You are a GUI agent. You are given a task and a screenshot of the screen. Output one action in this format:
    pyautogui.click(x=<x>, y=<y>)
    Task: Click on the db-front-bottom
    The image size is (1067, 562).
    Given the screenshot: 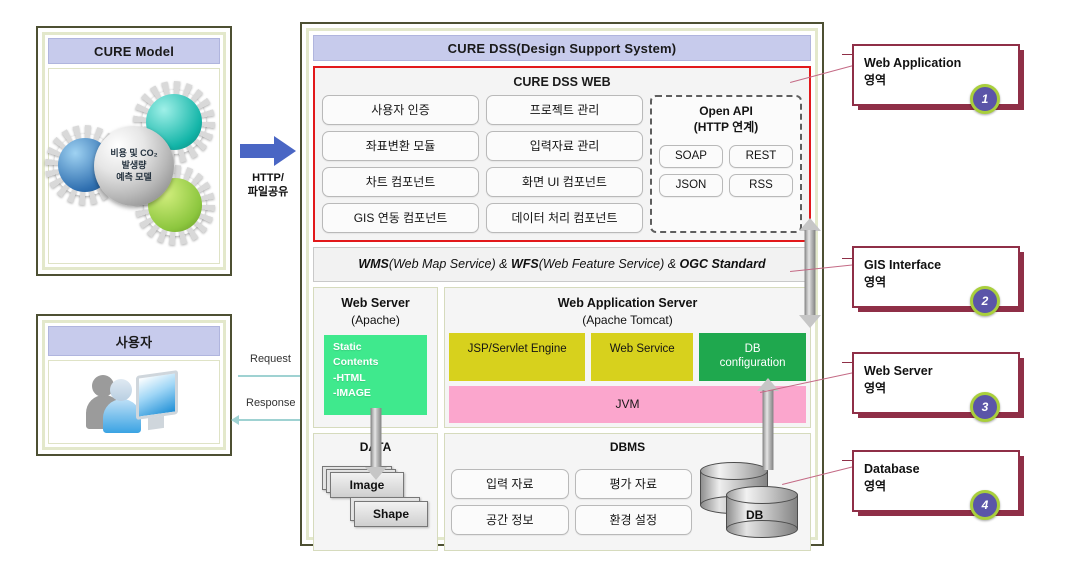 What is the action you would take?
    pyautogui.click(x=762, y=528)
    